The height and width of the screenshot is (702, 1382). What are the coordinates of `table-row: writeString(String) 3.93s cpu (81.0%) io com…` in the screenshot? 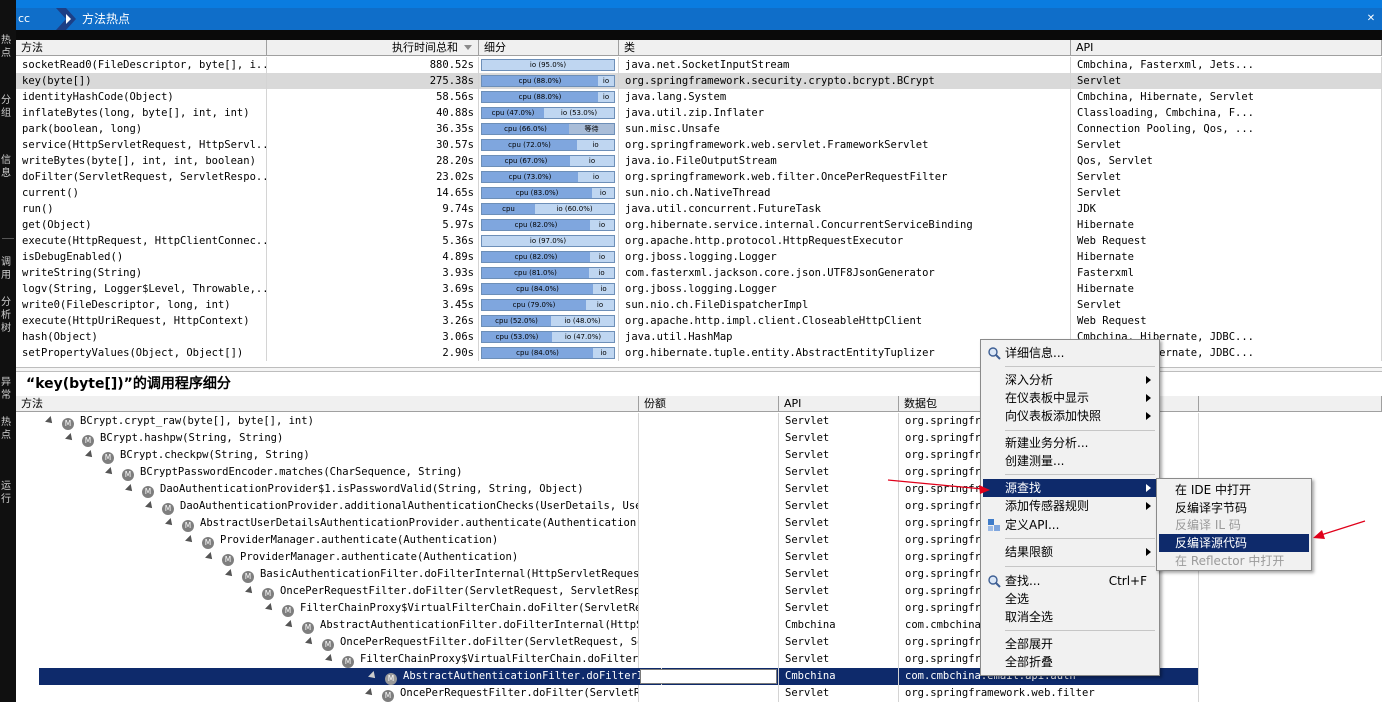 It's located at (699, 273).